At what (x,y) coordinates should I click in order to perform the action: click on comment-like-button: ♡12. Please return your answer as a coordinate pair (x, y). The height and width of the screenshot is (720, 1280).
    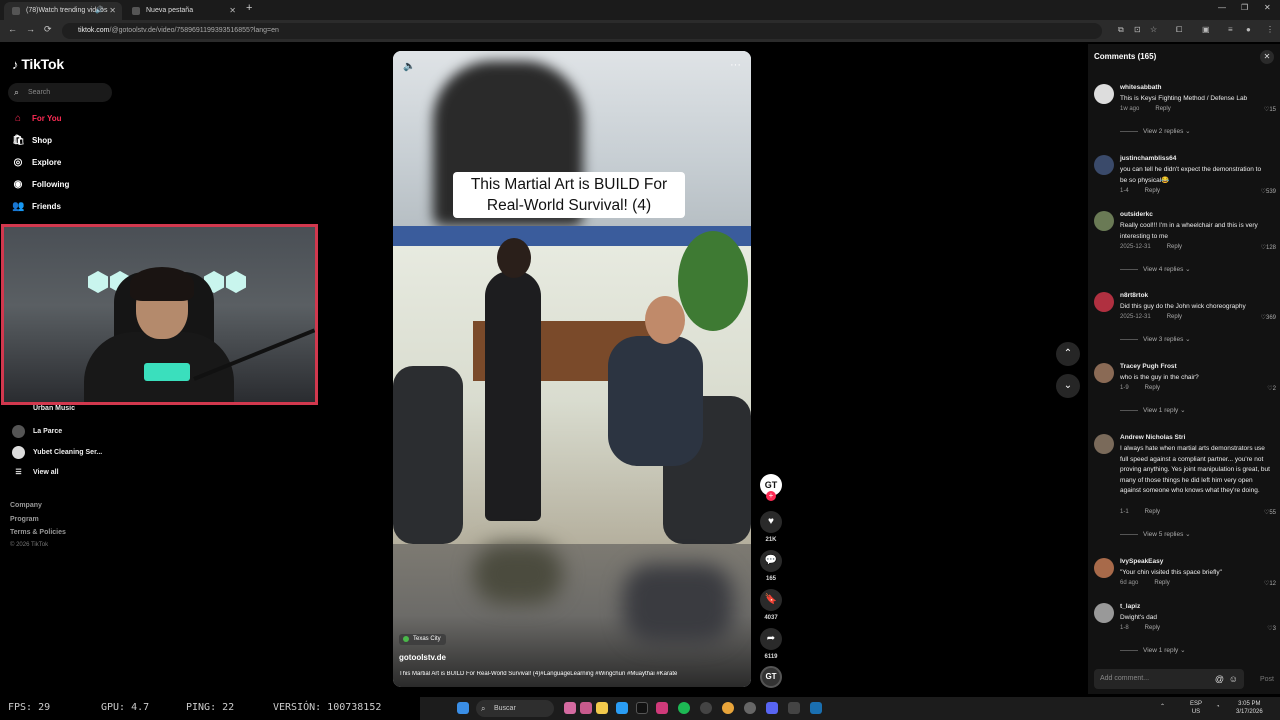
    Looking at the image, I should click on (1270, 583).